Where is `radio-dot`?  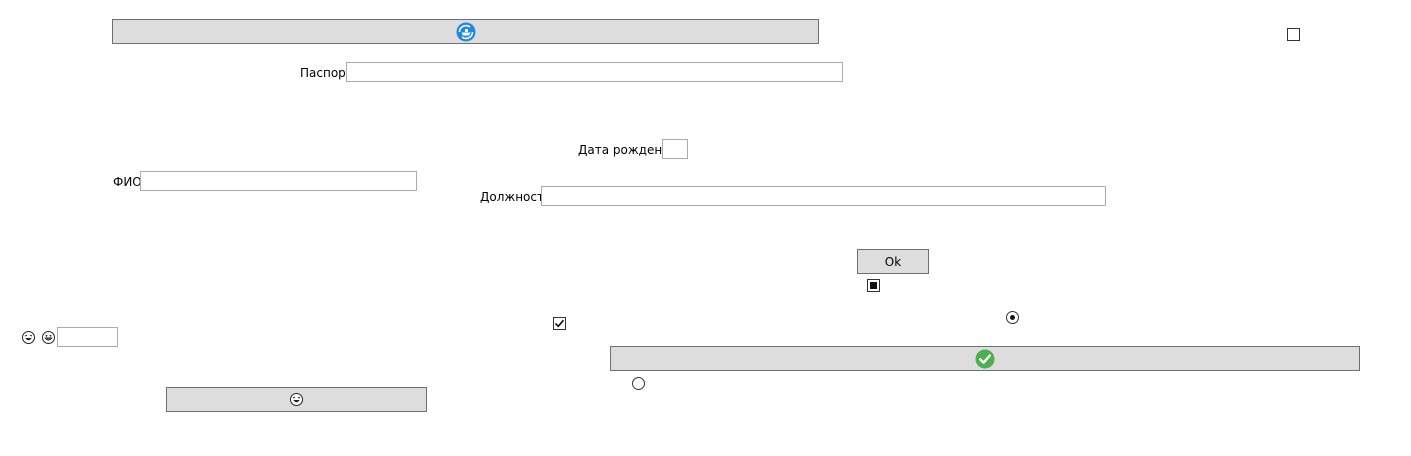
radio-dot is located at coordinates (1012, 317).